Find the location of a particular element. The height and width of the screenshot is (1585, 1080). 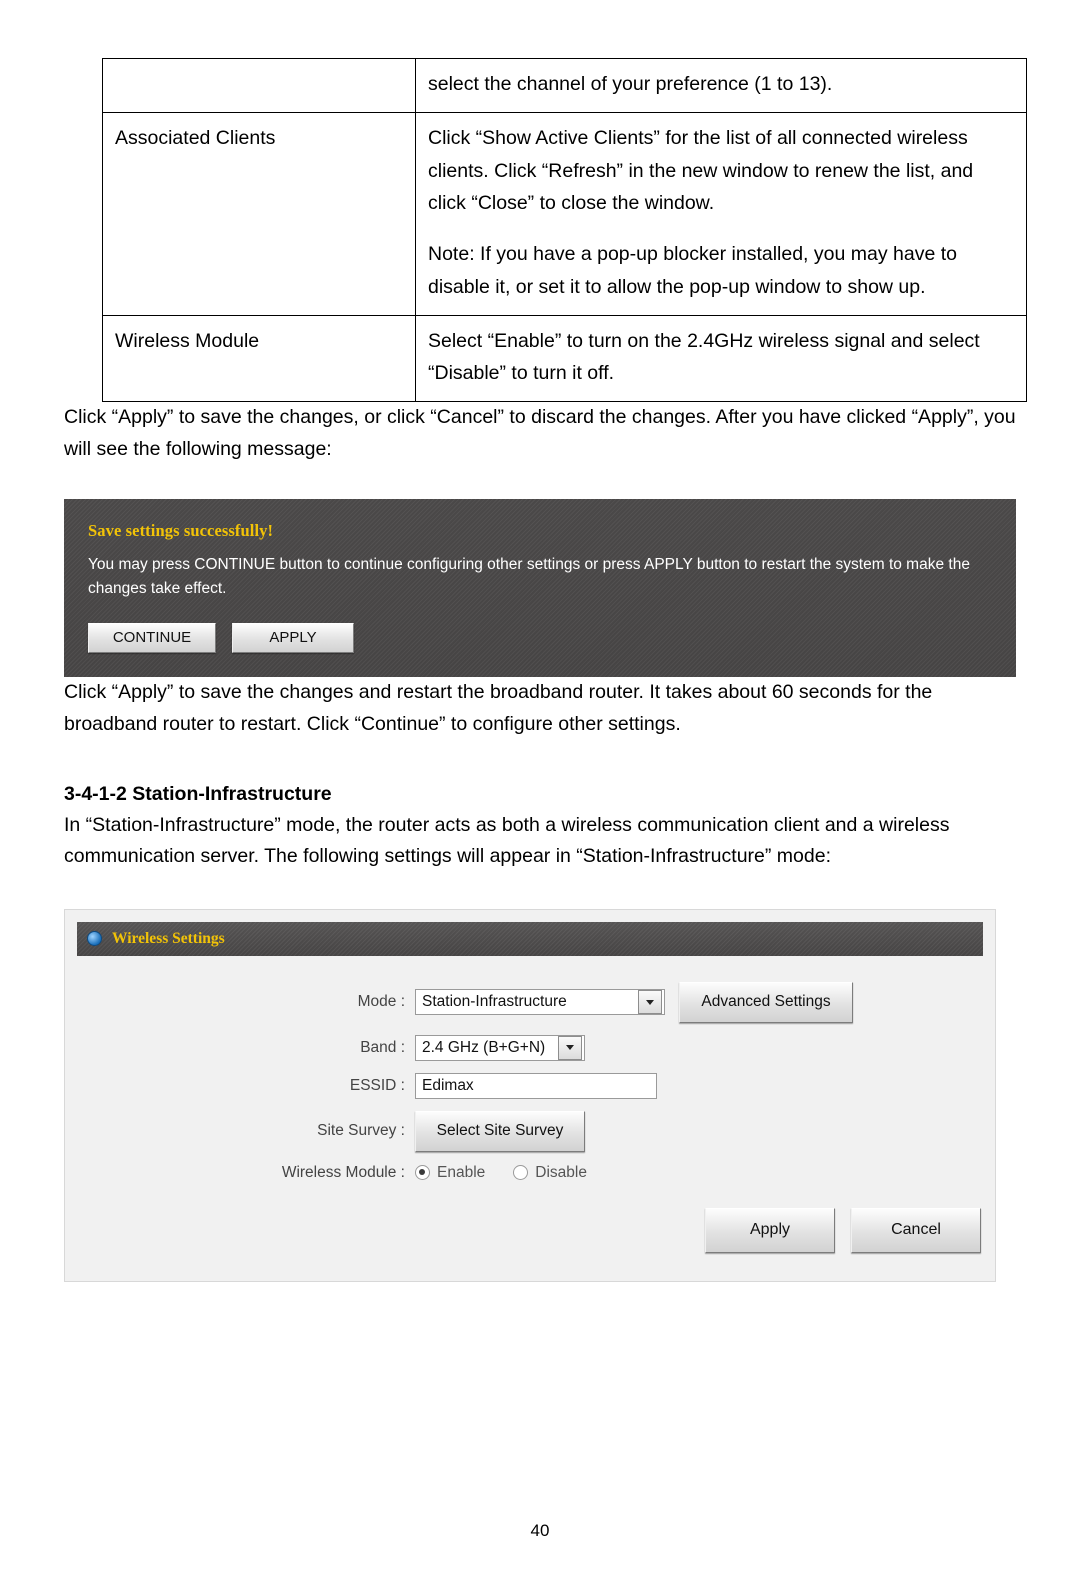

row-wireless-module: Wireless Module : Enable Disable is located at coordinates (530, 1173).